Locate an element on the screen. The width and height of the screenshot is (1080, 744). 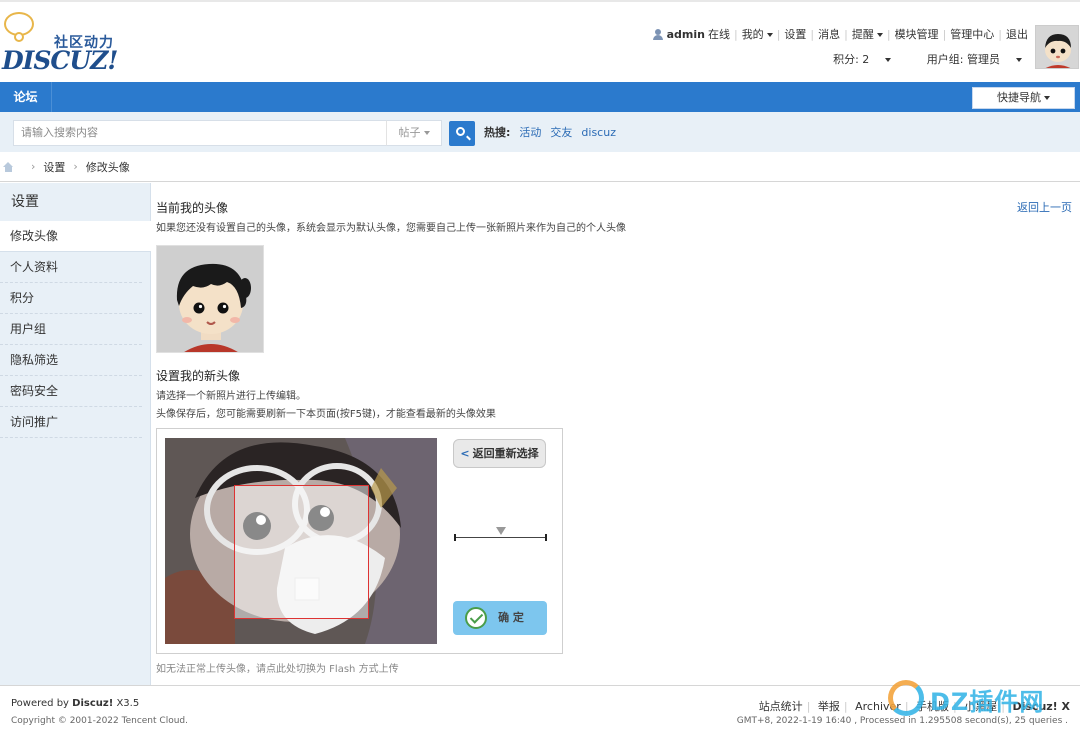
search-icon is located at coordinates (460, 131).